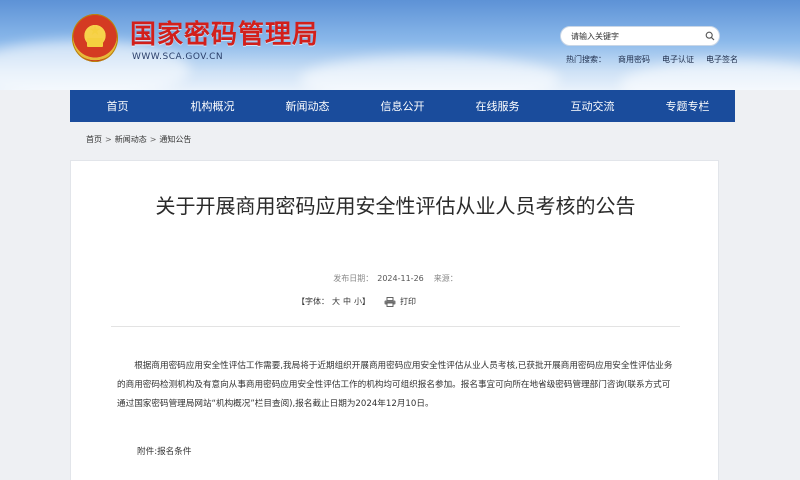 The height and width of the screenshot is (480, 800). What do you see at coordinates (497, 106) in the screenshot?
I see `nav-item-online-service: 在线服务` at bounding box center [497, 106].